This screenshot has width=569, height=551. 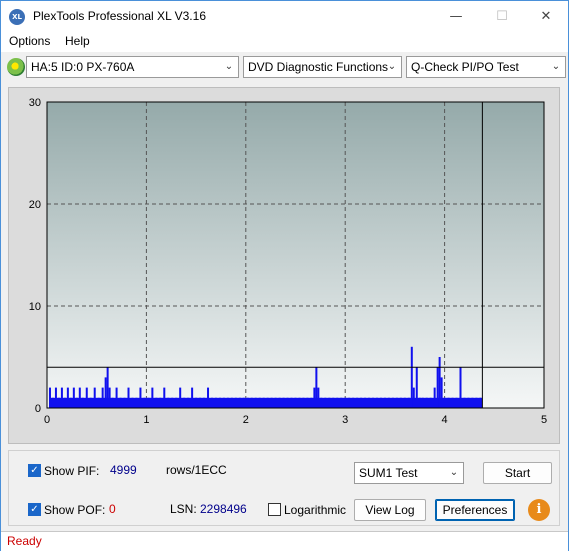 What do you see at coordinates (284, 541) in the screenshot?
I see `status-bar: Ready` at bounding box center [284, 541].